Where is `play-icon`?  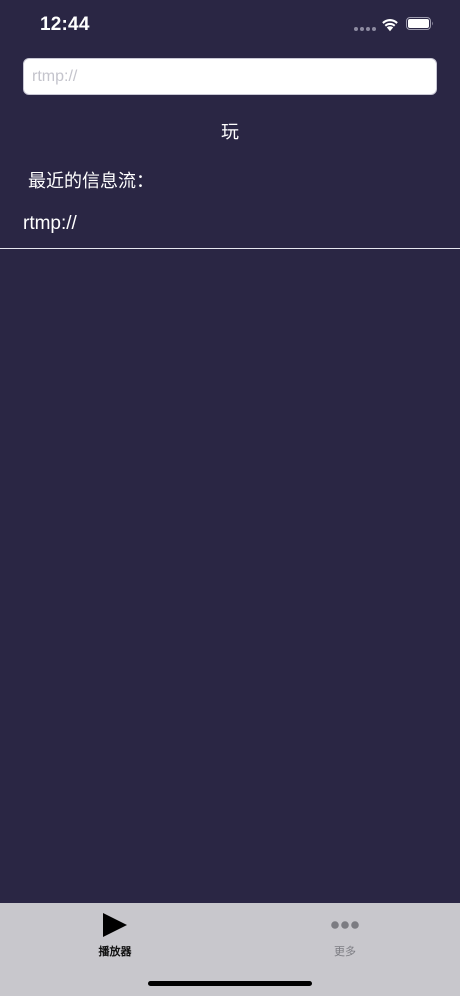
play-icon is located at coordinates (115, 925).